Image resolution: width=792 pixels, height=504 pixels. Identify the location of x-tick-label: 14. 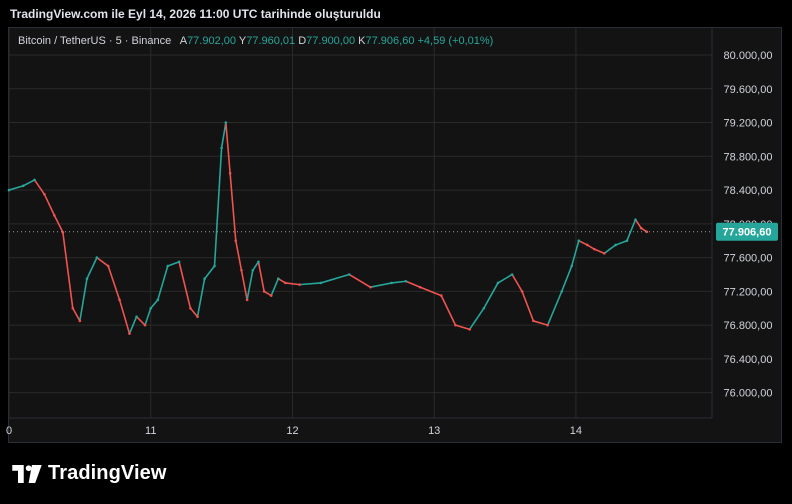
(576, 431).